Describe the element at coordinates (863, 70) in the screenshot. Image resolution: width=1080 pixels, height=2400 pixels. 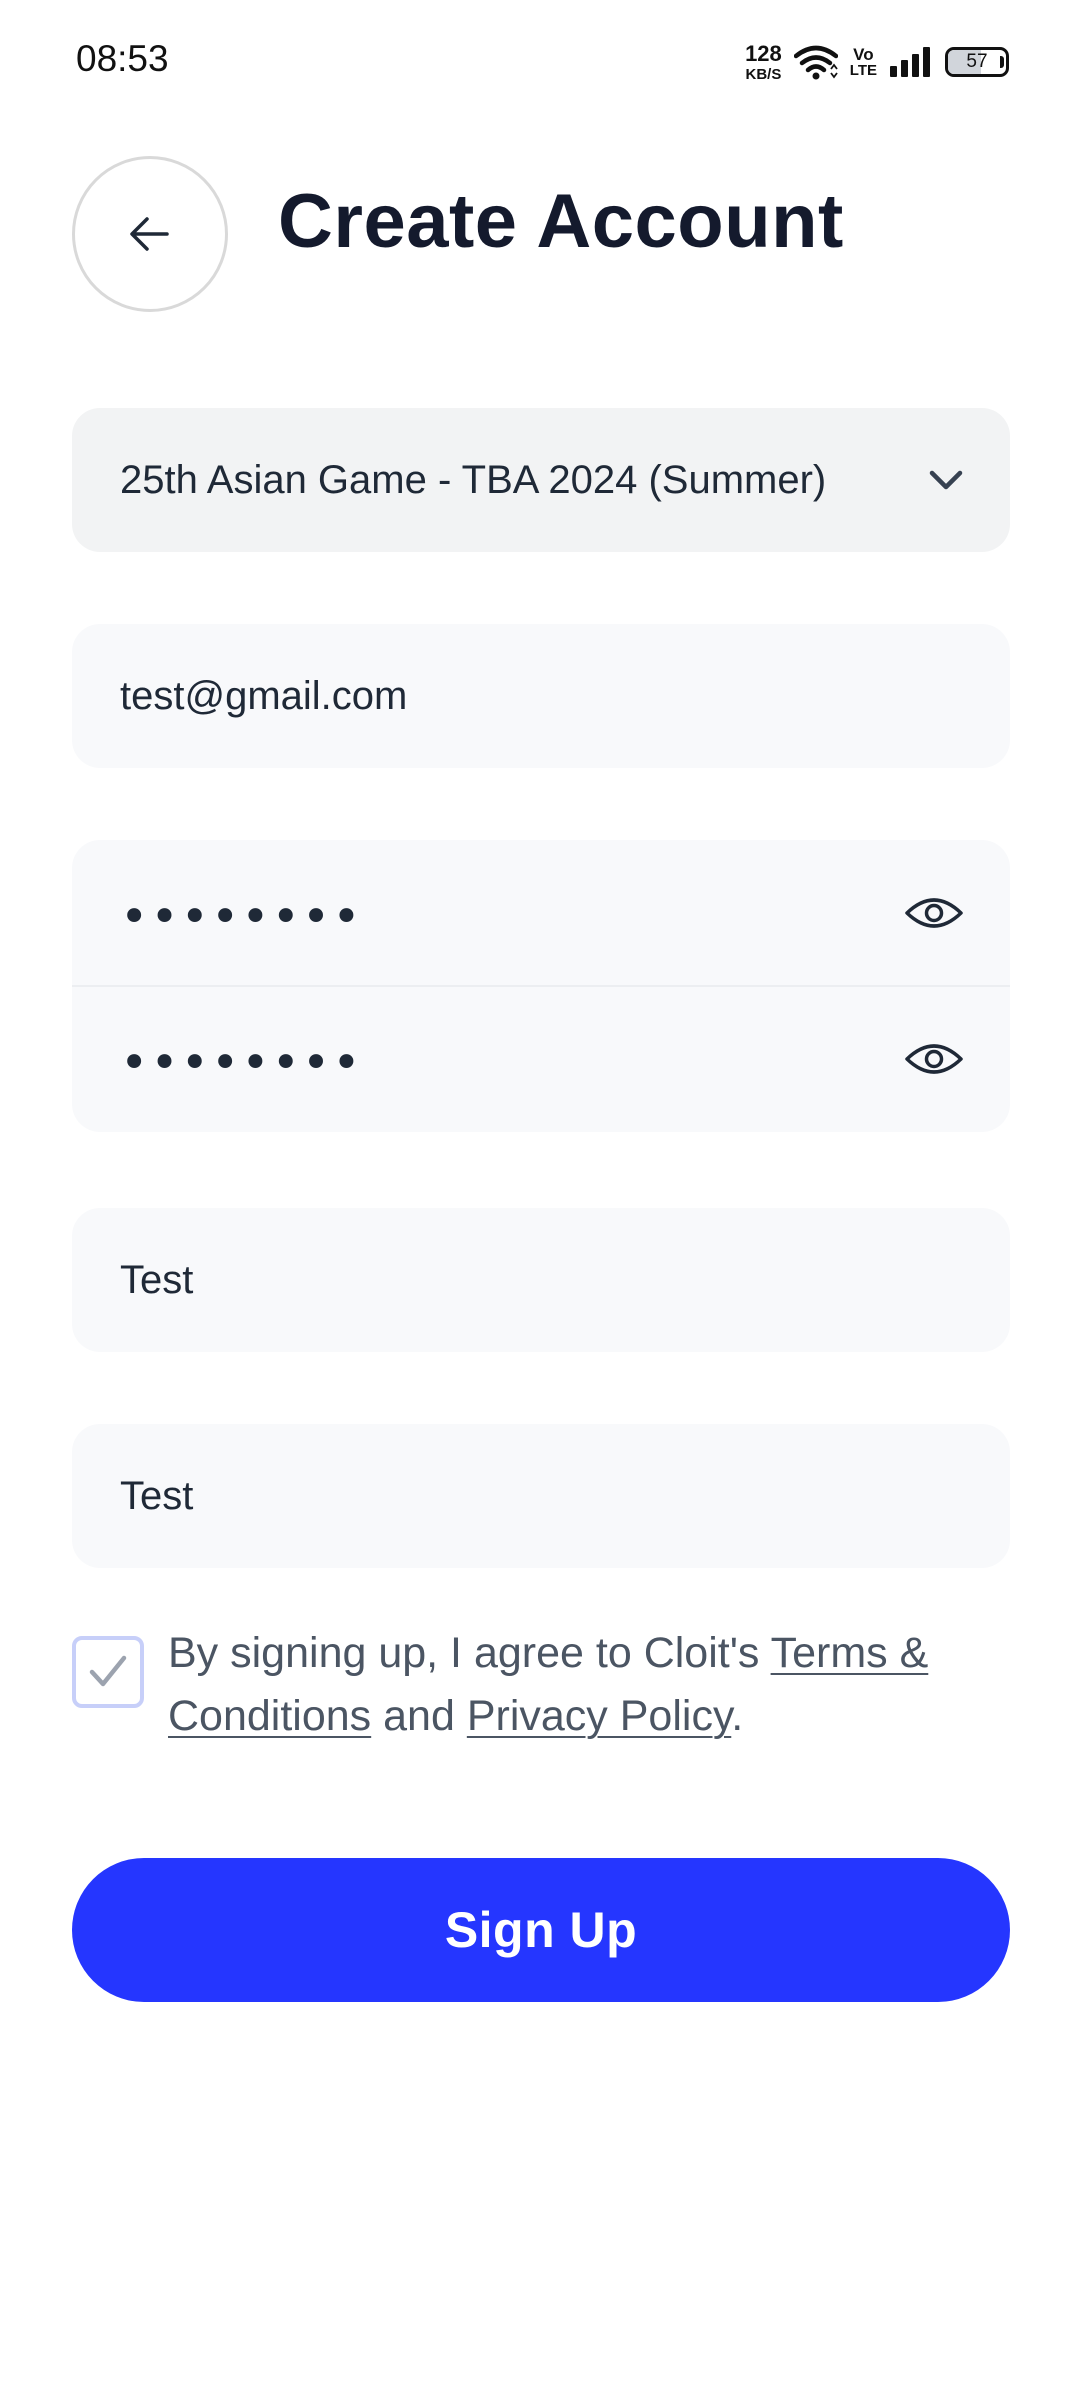
I see `volte-bottom: LTE` at that location.